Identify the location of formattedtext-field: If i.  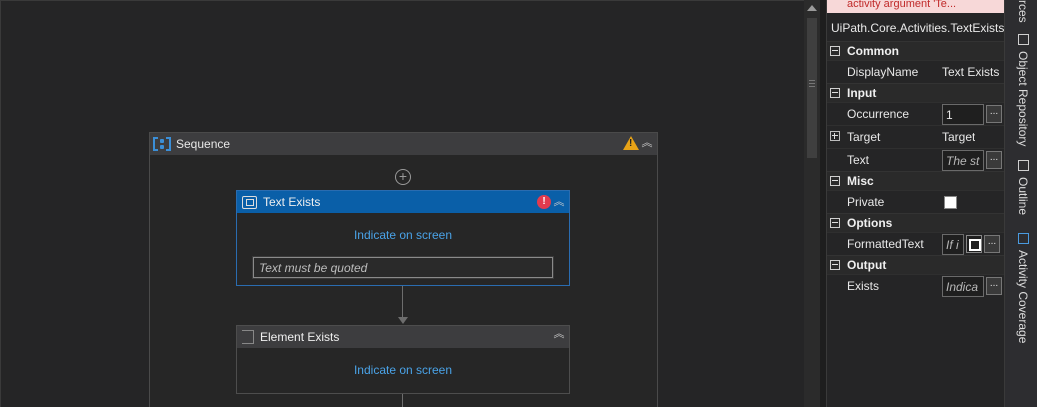
(953, 244).